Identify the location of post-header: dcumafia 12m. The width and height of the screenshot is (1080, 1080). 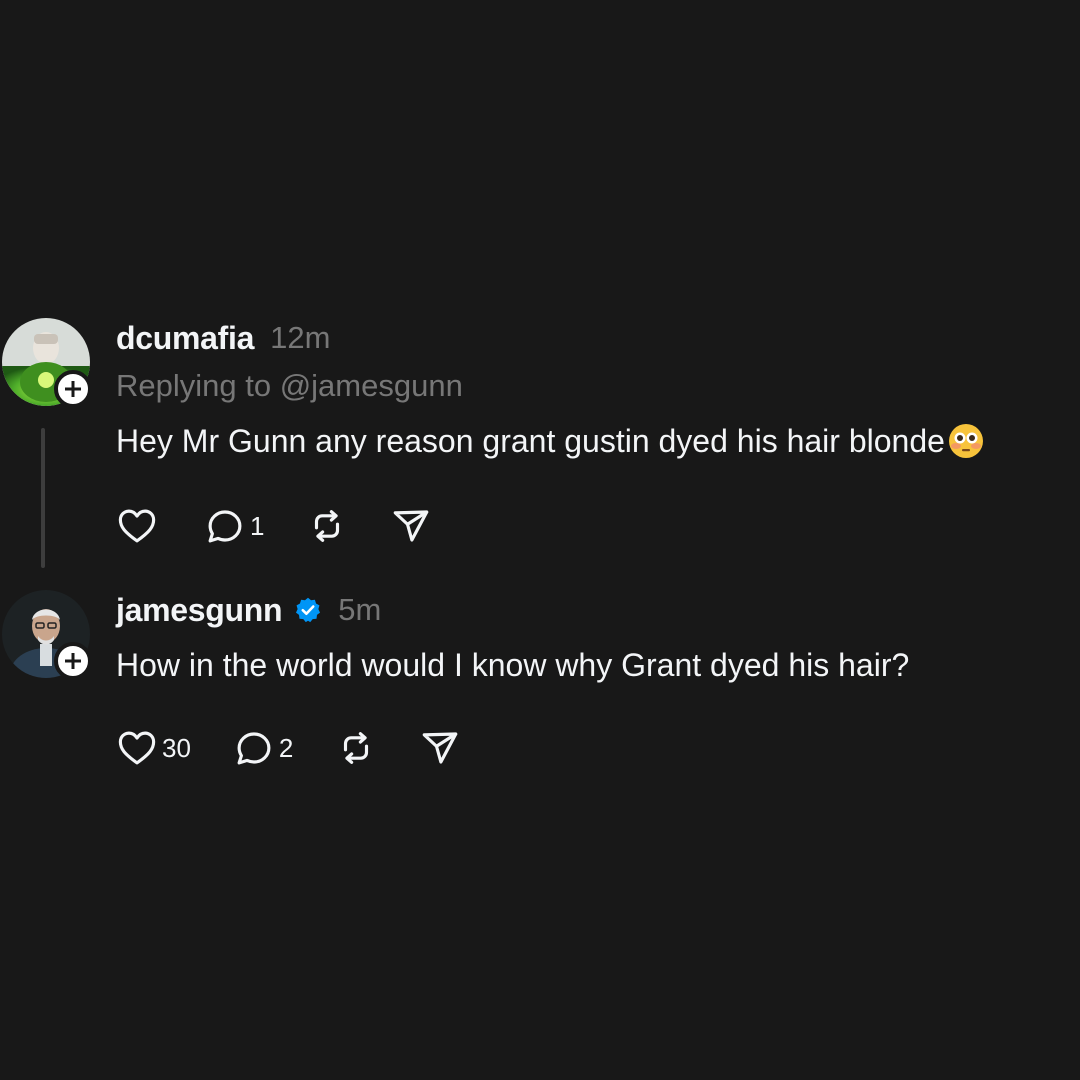
(223, 338).